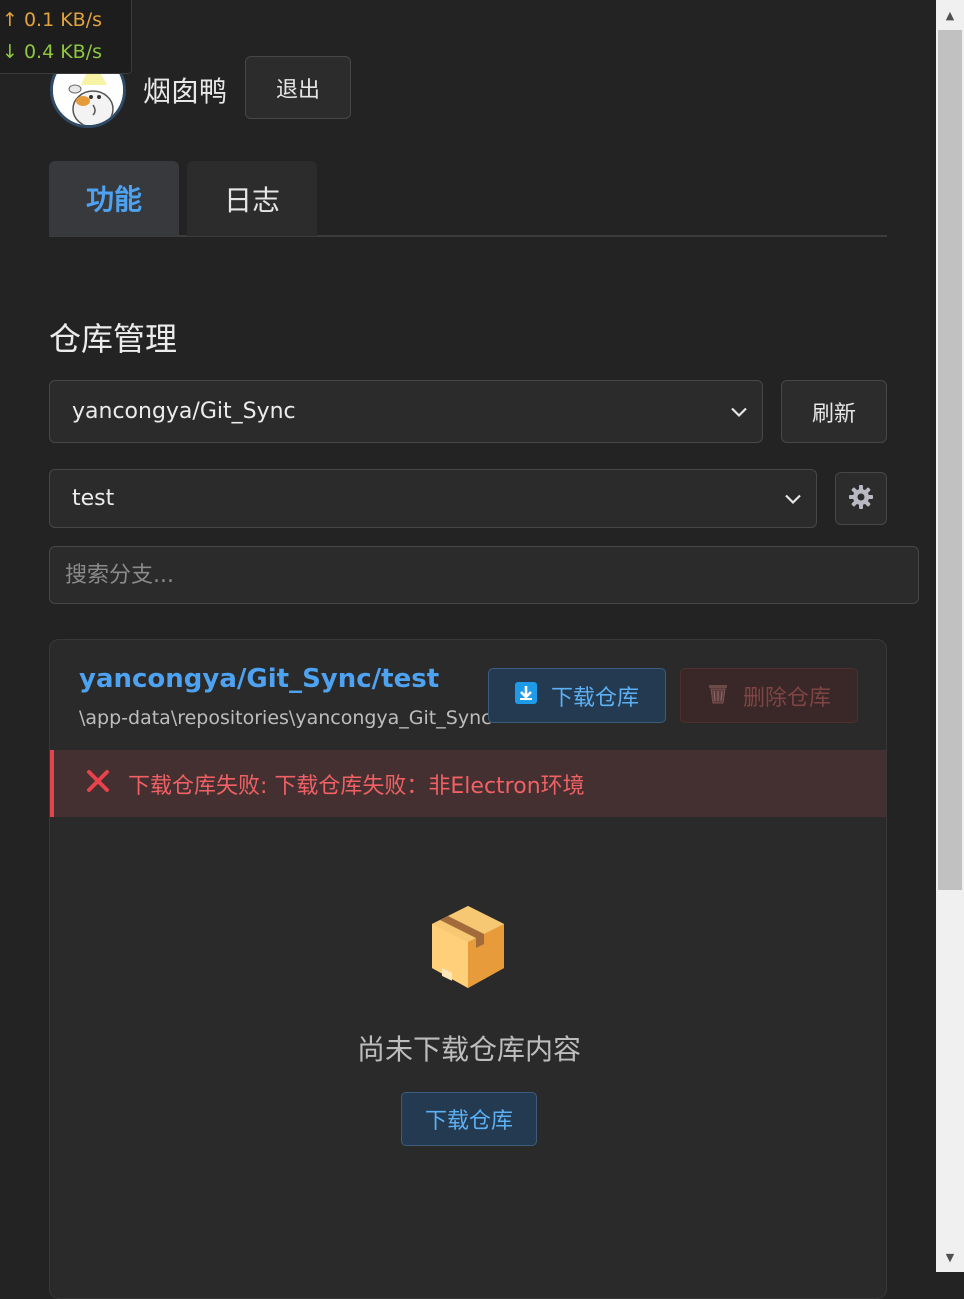 The width and height of the screenshot is (964, 1299). I want to click on package-box-icon, so click(468, 949).